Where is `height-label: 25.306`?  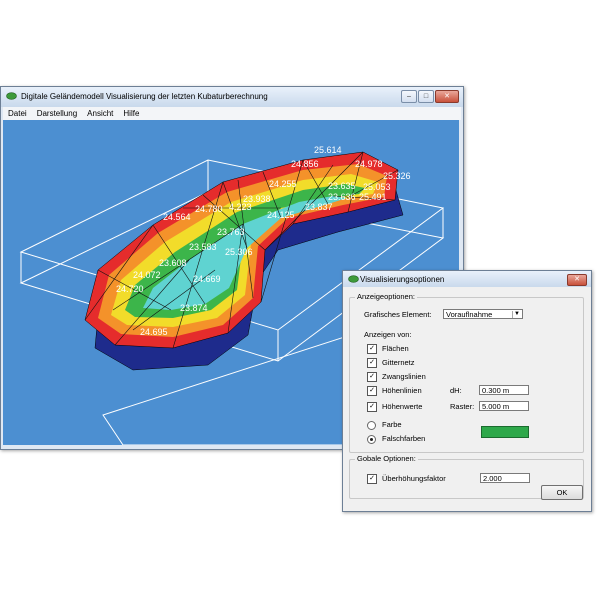 height-label: 25.306 is located at coordinates (239, 252).